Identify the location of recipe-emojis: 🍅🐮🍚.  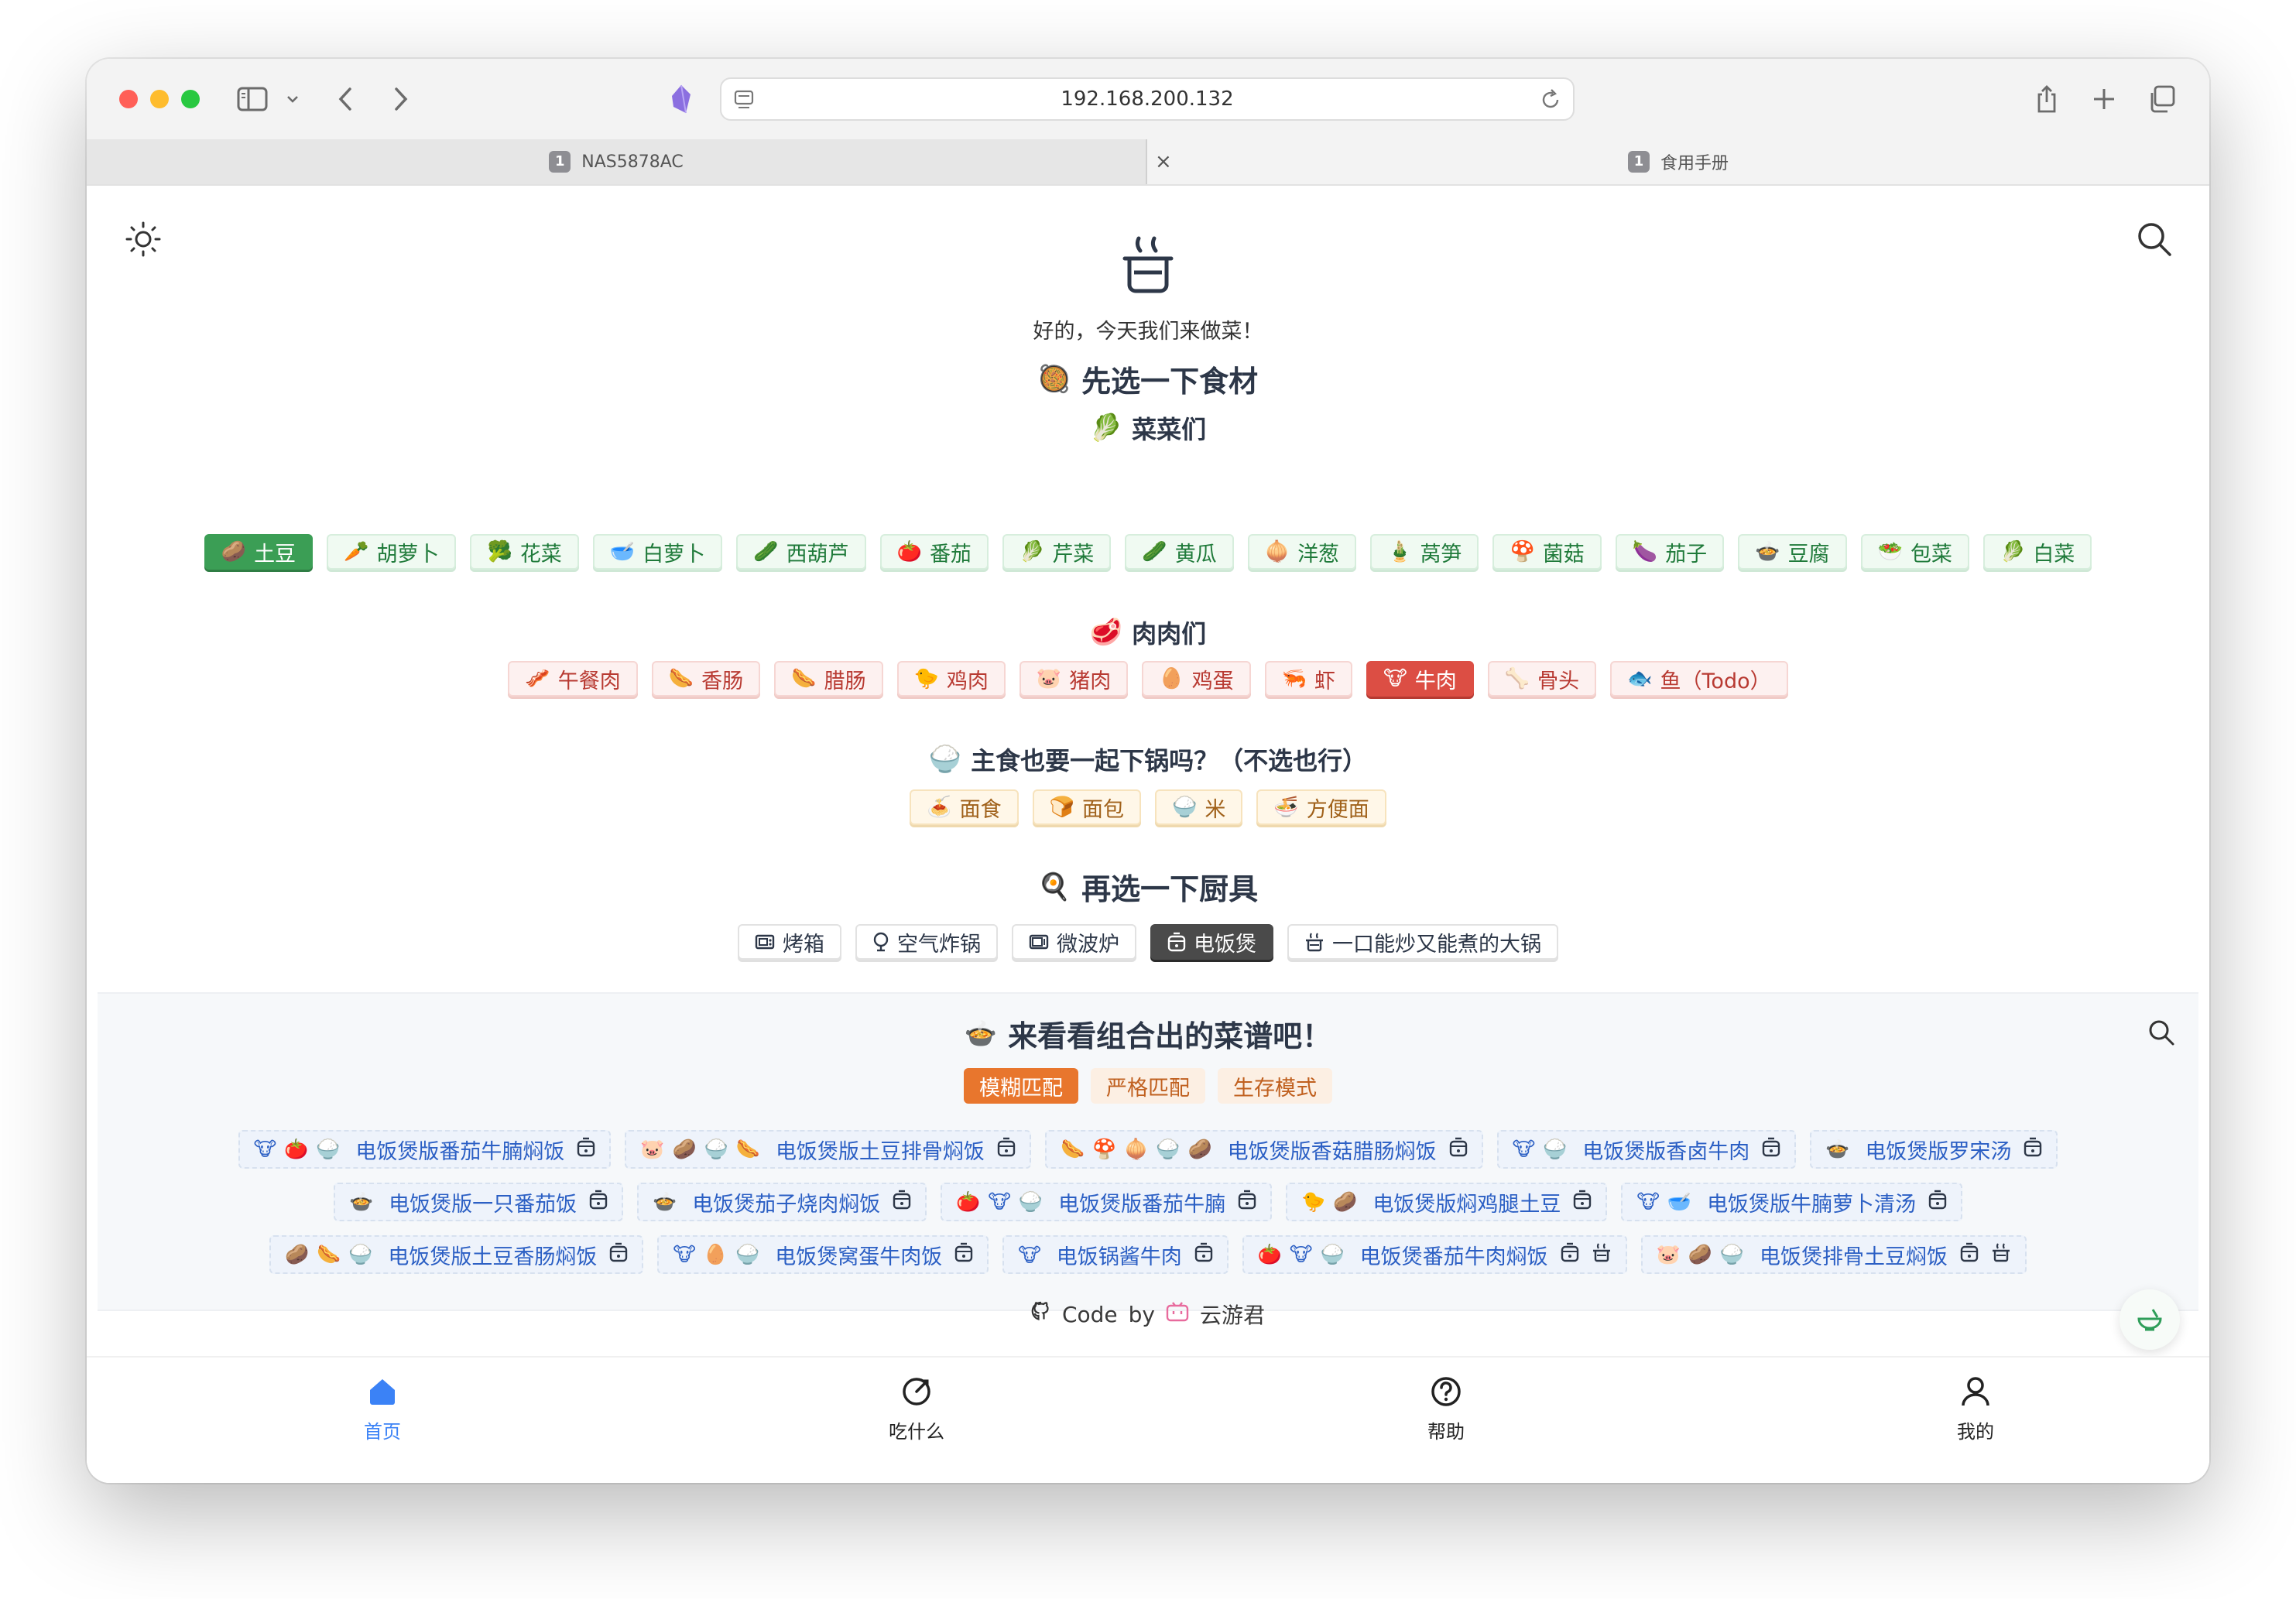
(1003, 1202).